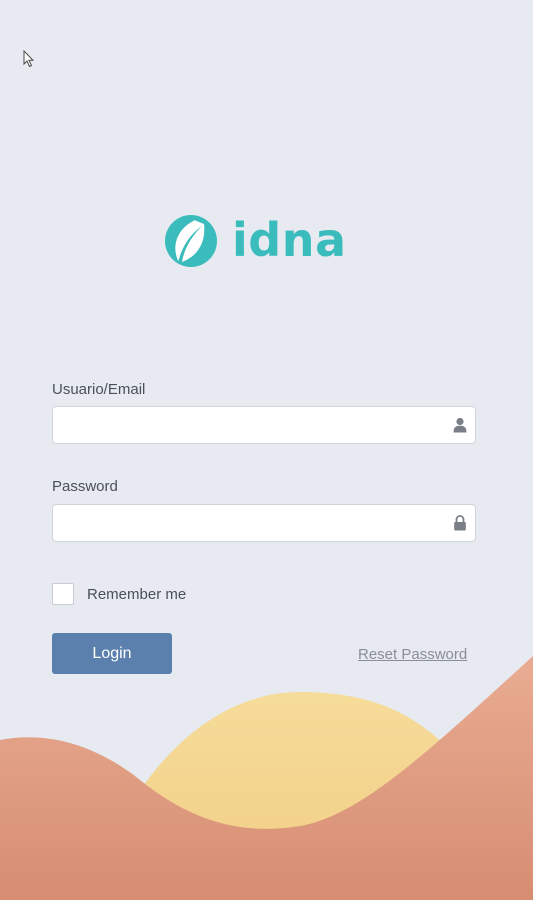 The height and width of the screenshot is (900, 533). I want to click on username-field-wrapper, so click(264, 425).